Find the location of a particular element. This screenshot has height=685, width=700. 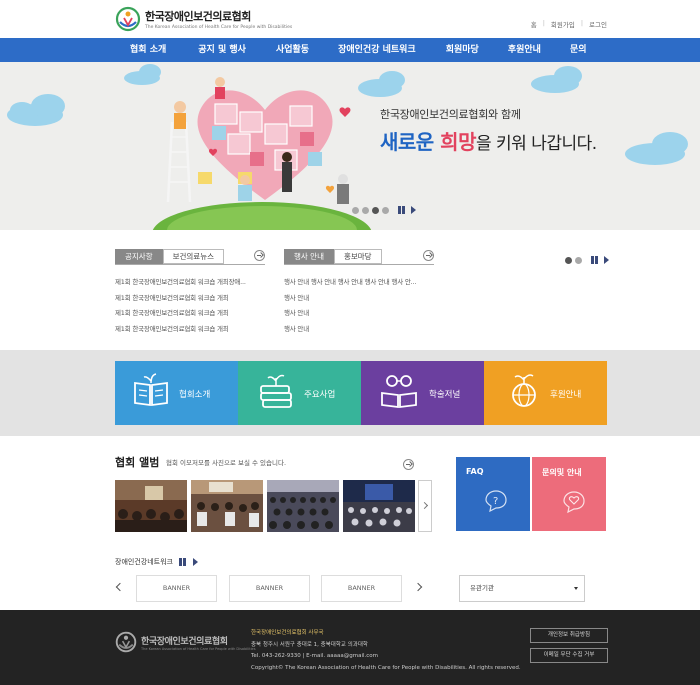

quick-link-journal: 학술저널 is located at coordinates (422, 393).